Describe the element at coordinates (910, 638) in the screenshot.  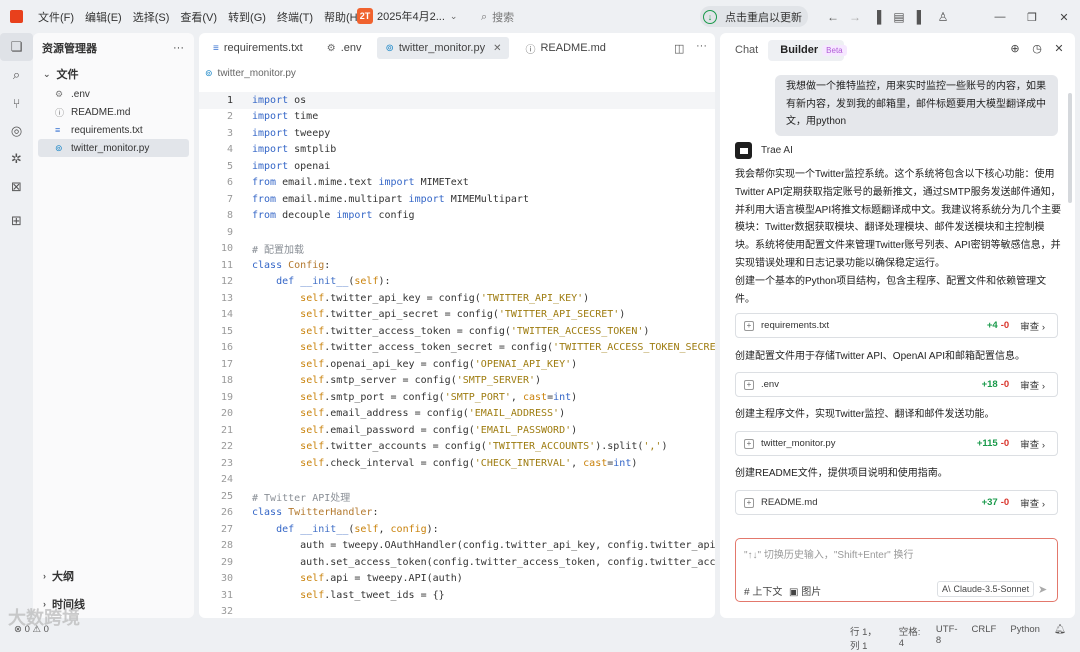
I see `indentation: 空格: 4` at that location.